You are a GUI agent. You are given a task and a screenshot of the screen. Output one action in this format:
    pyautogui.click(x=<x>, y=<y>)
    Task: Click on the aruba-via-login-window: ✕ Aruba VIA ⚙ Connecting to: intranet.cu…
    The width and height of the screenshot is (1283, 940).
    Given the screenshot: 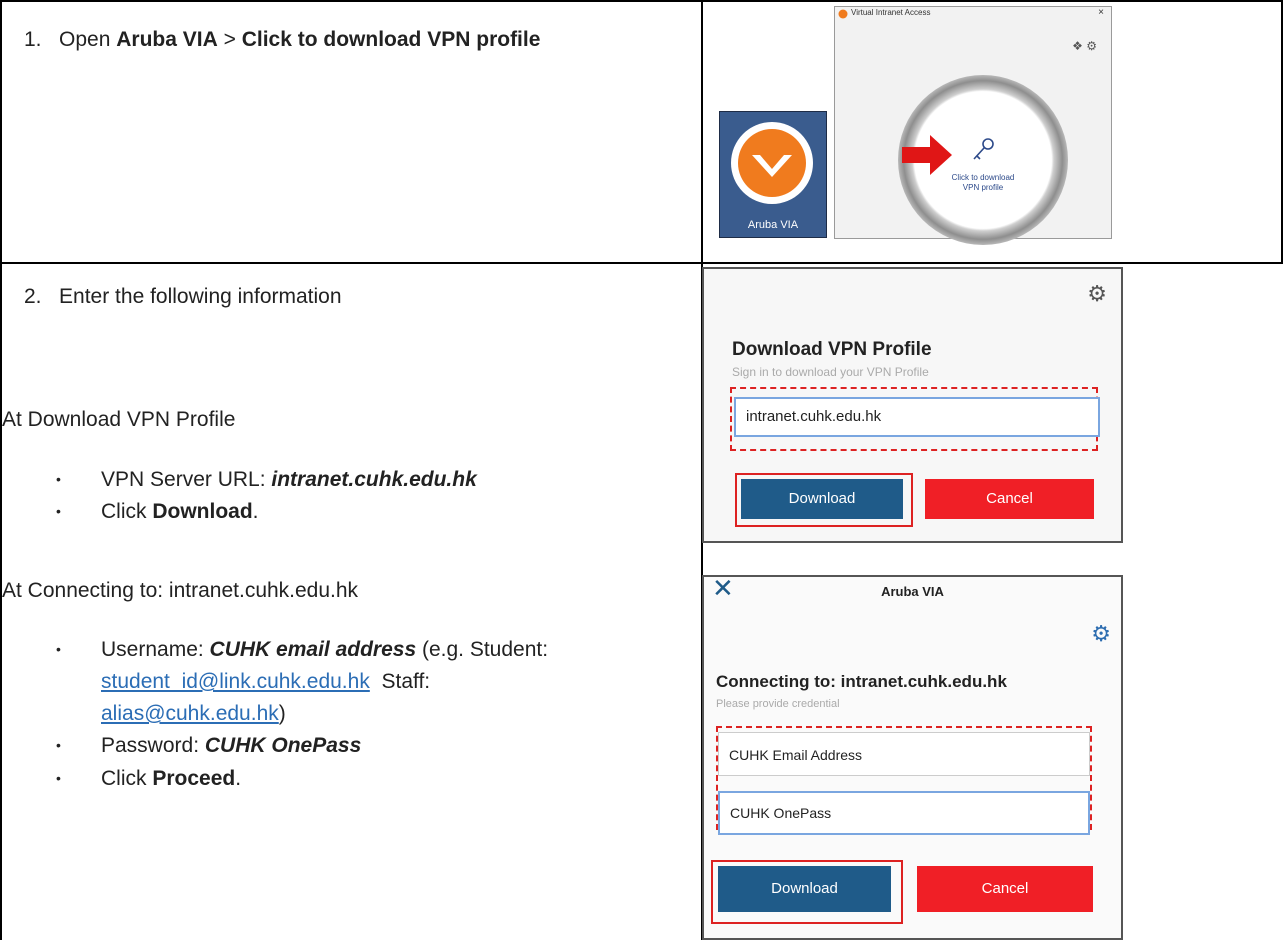 What is the action you would take?
    pyautogui.click(x=912, y=756)
    